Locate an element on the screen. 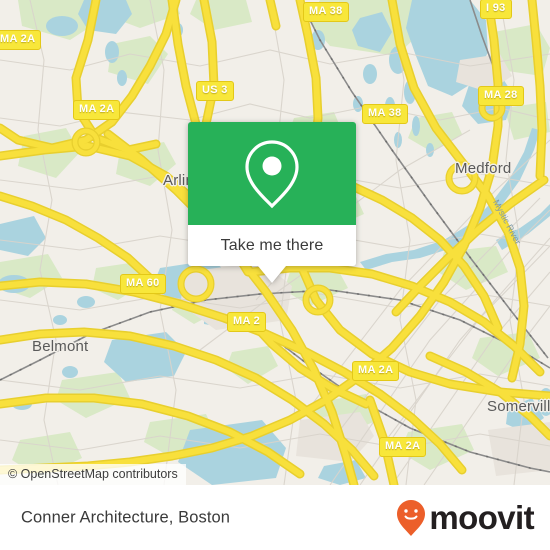 This screenshot has width=550, height=550. callout-tail-triangle is located at coordinates (272, 274).